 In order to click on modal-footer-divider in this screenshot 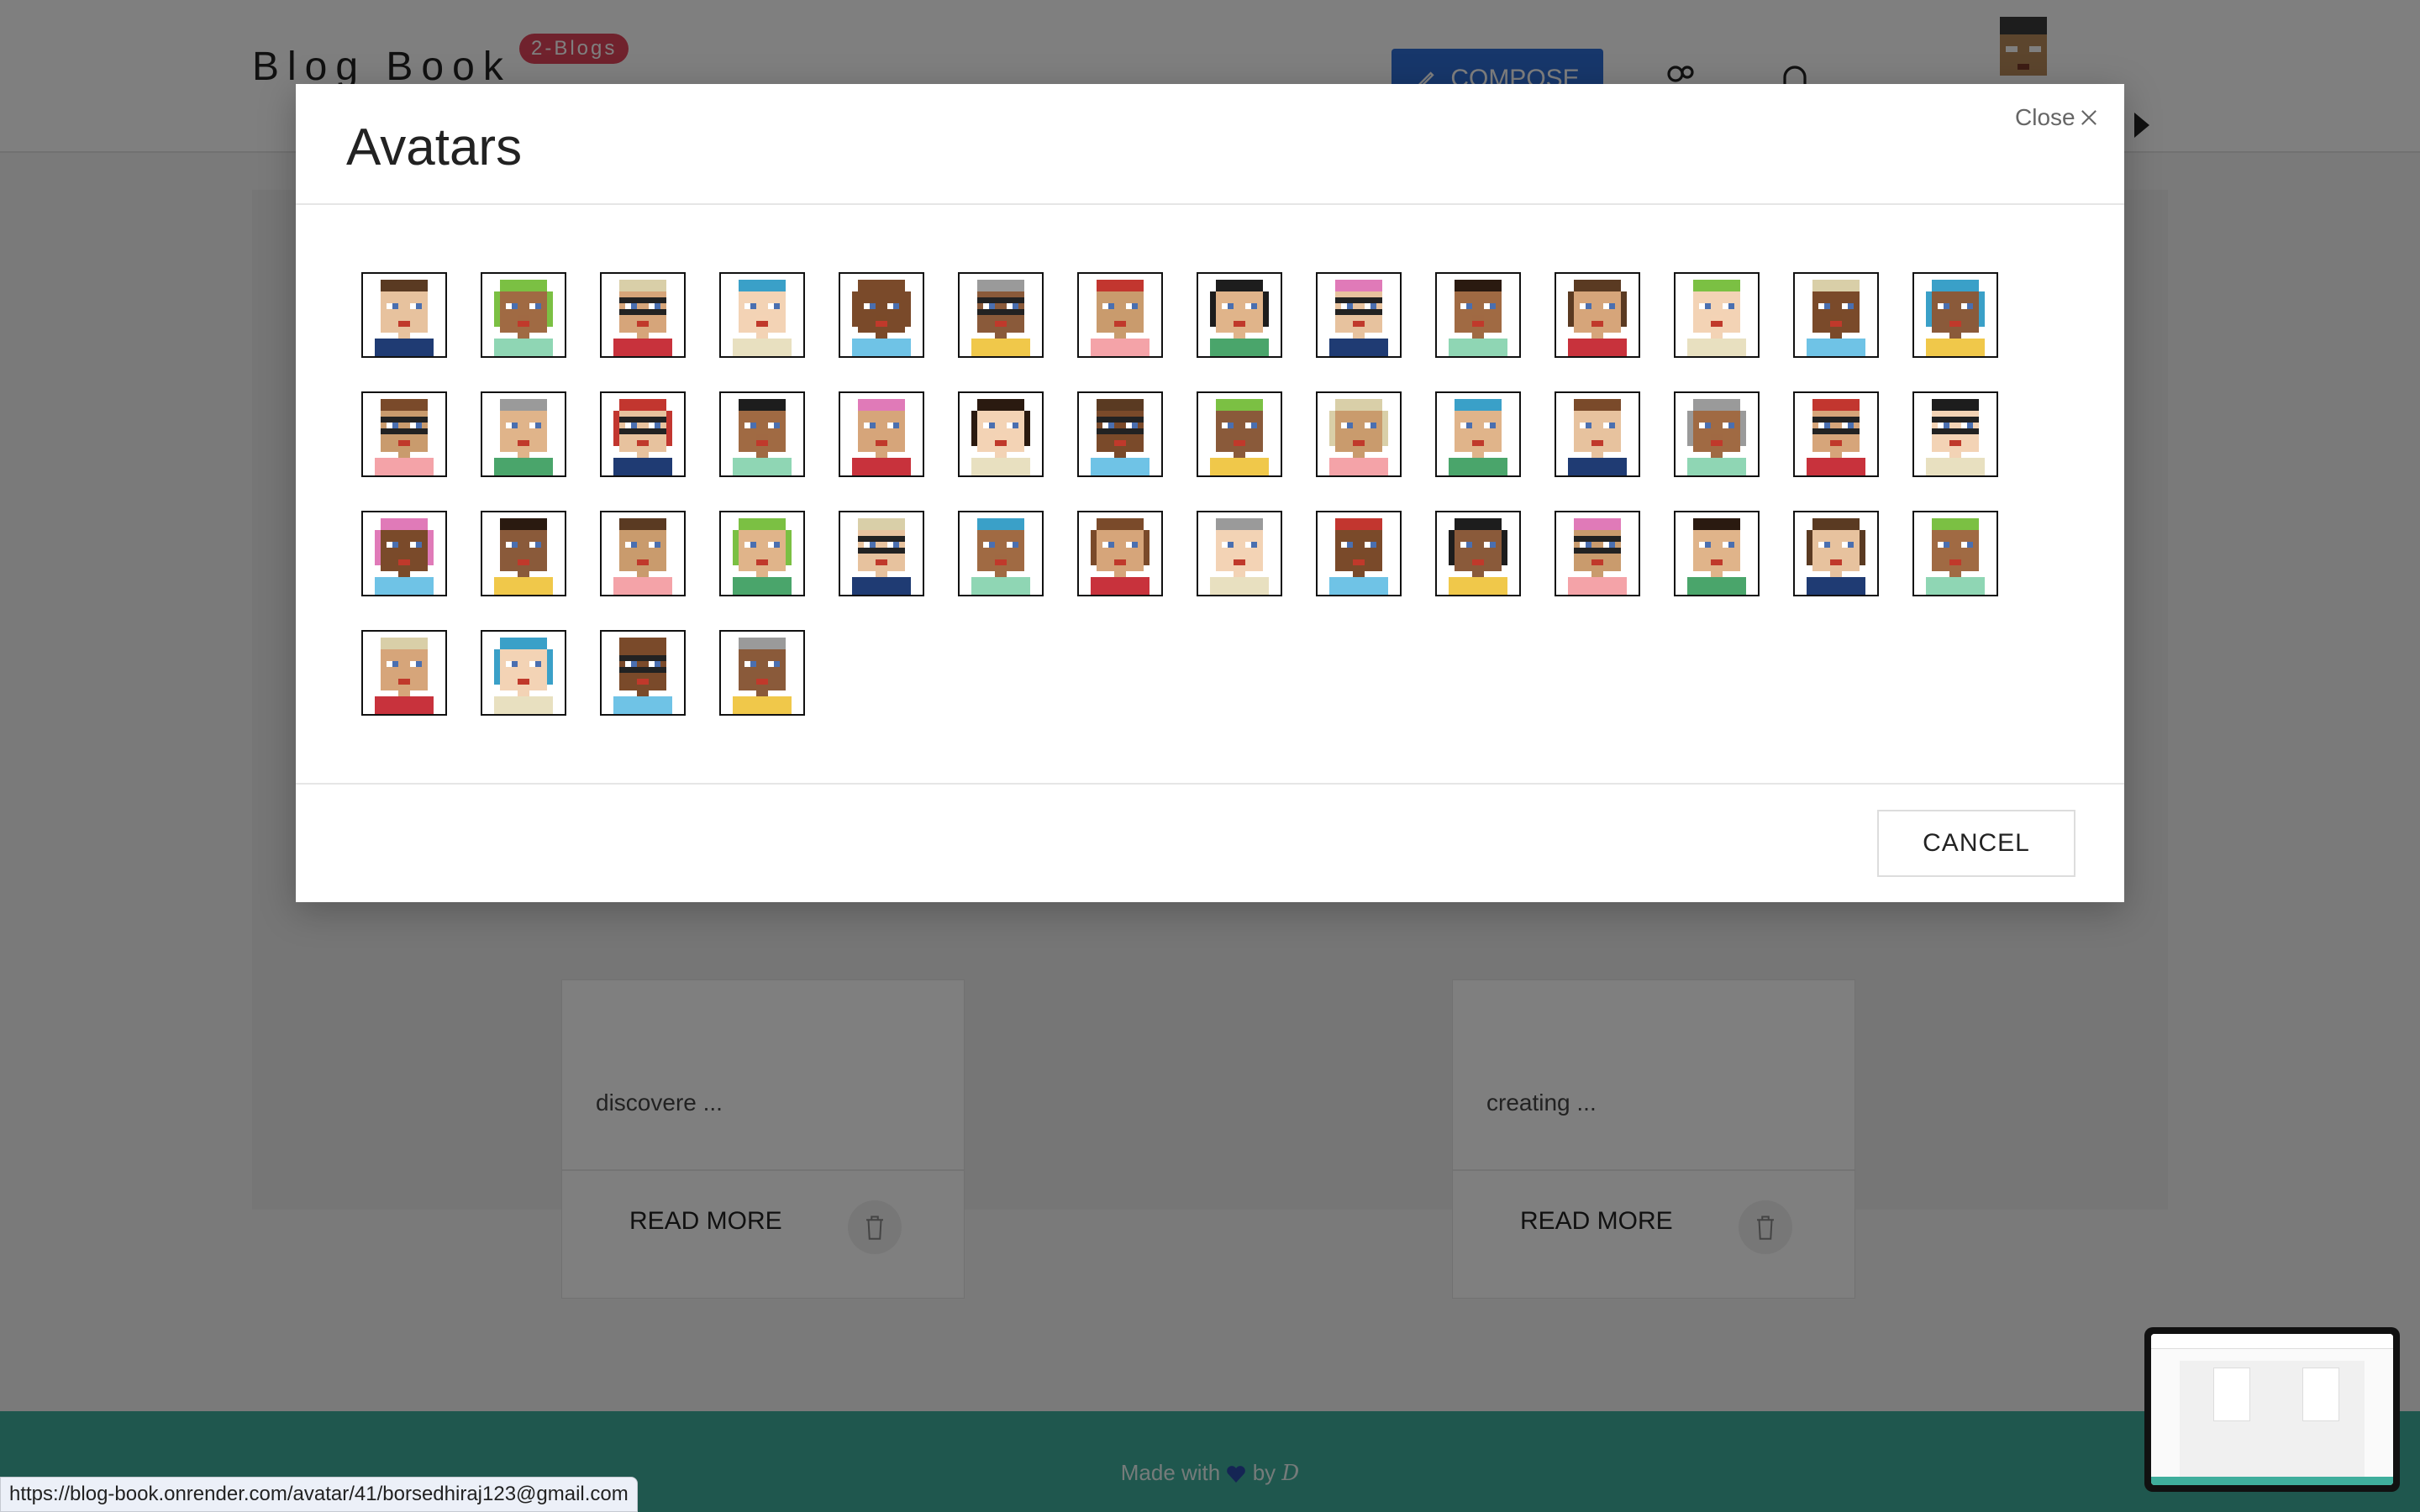, I will do `click(1210, 784)`.